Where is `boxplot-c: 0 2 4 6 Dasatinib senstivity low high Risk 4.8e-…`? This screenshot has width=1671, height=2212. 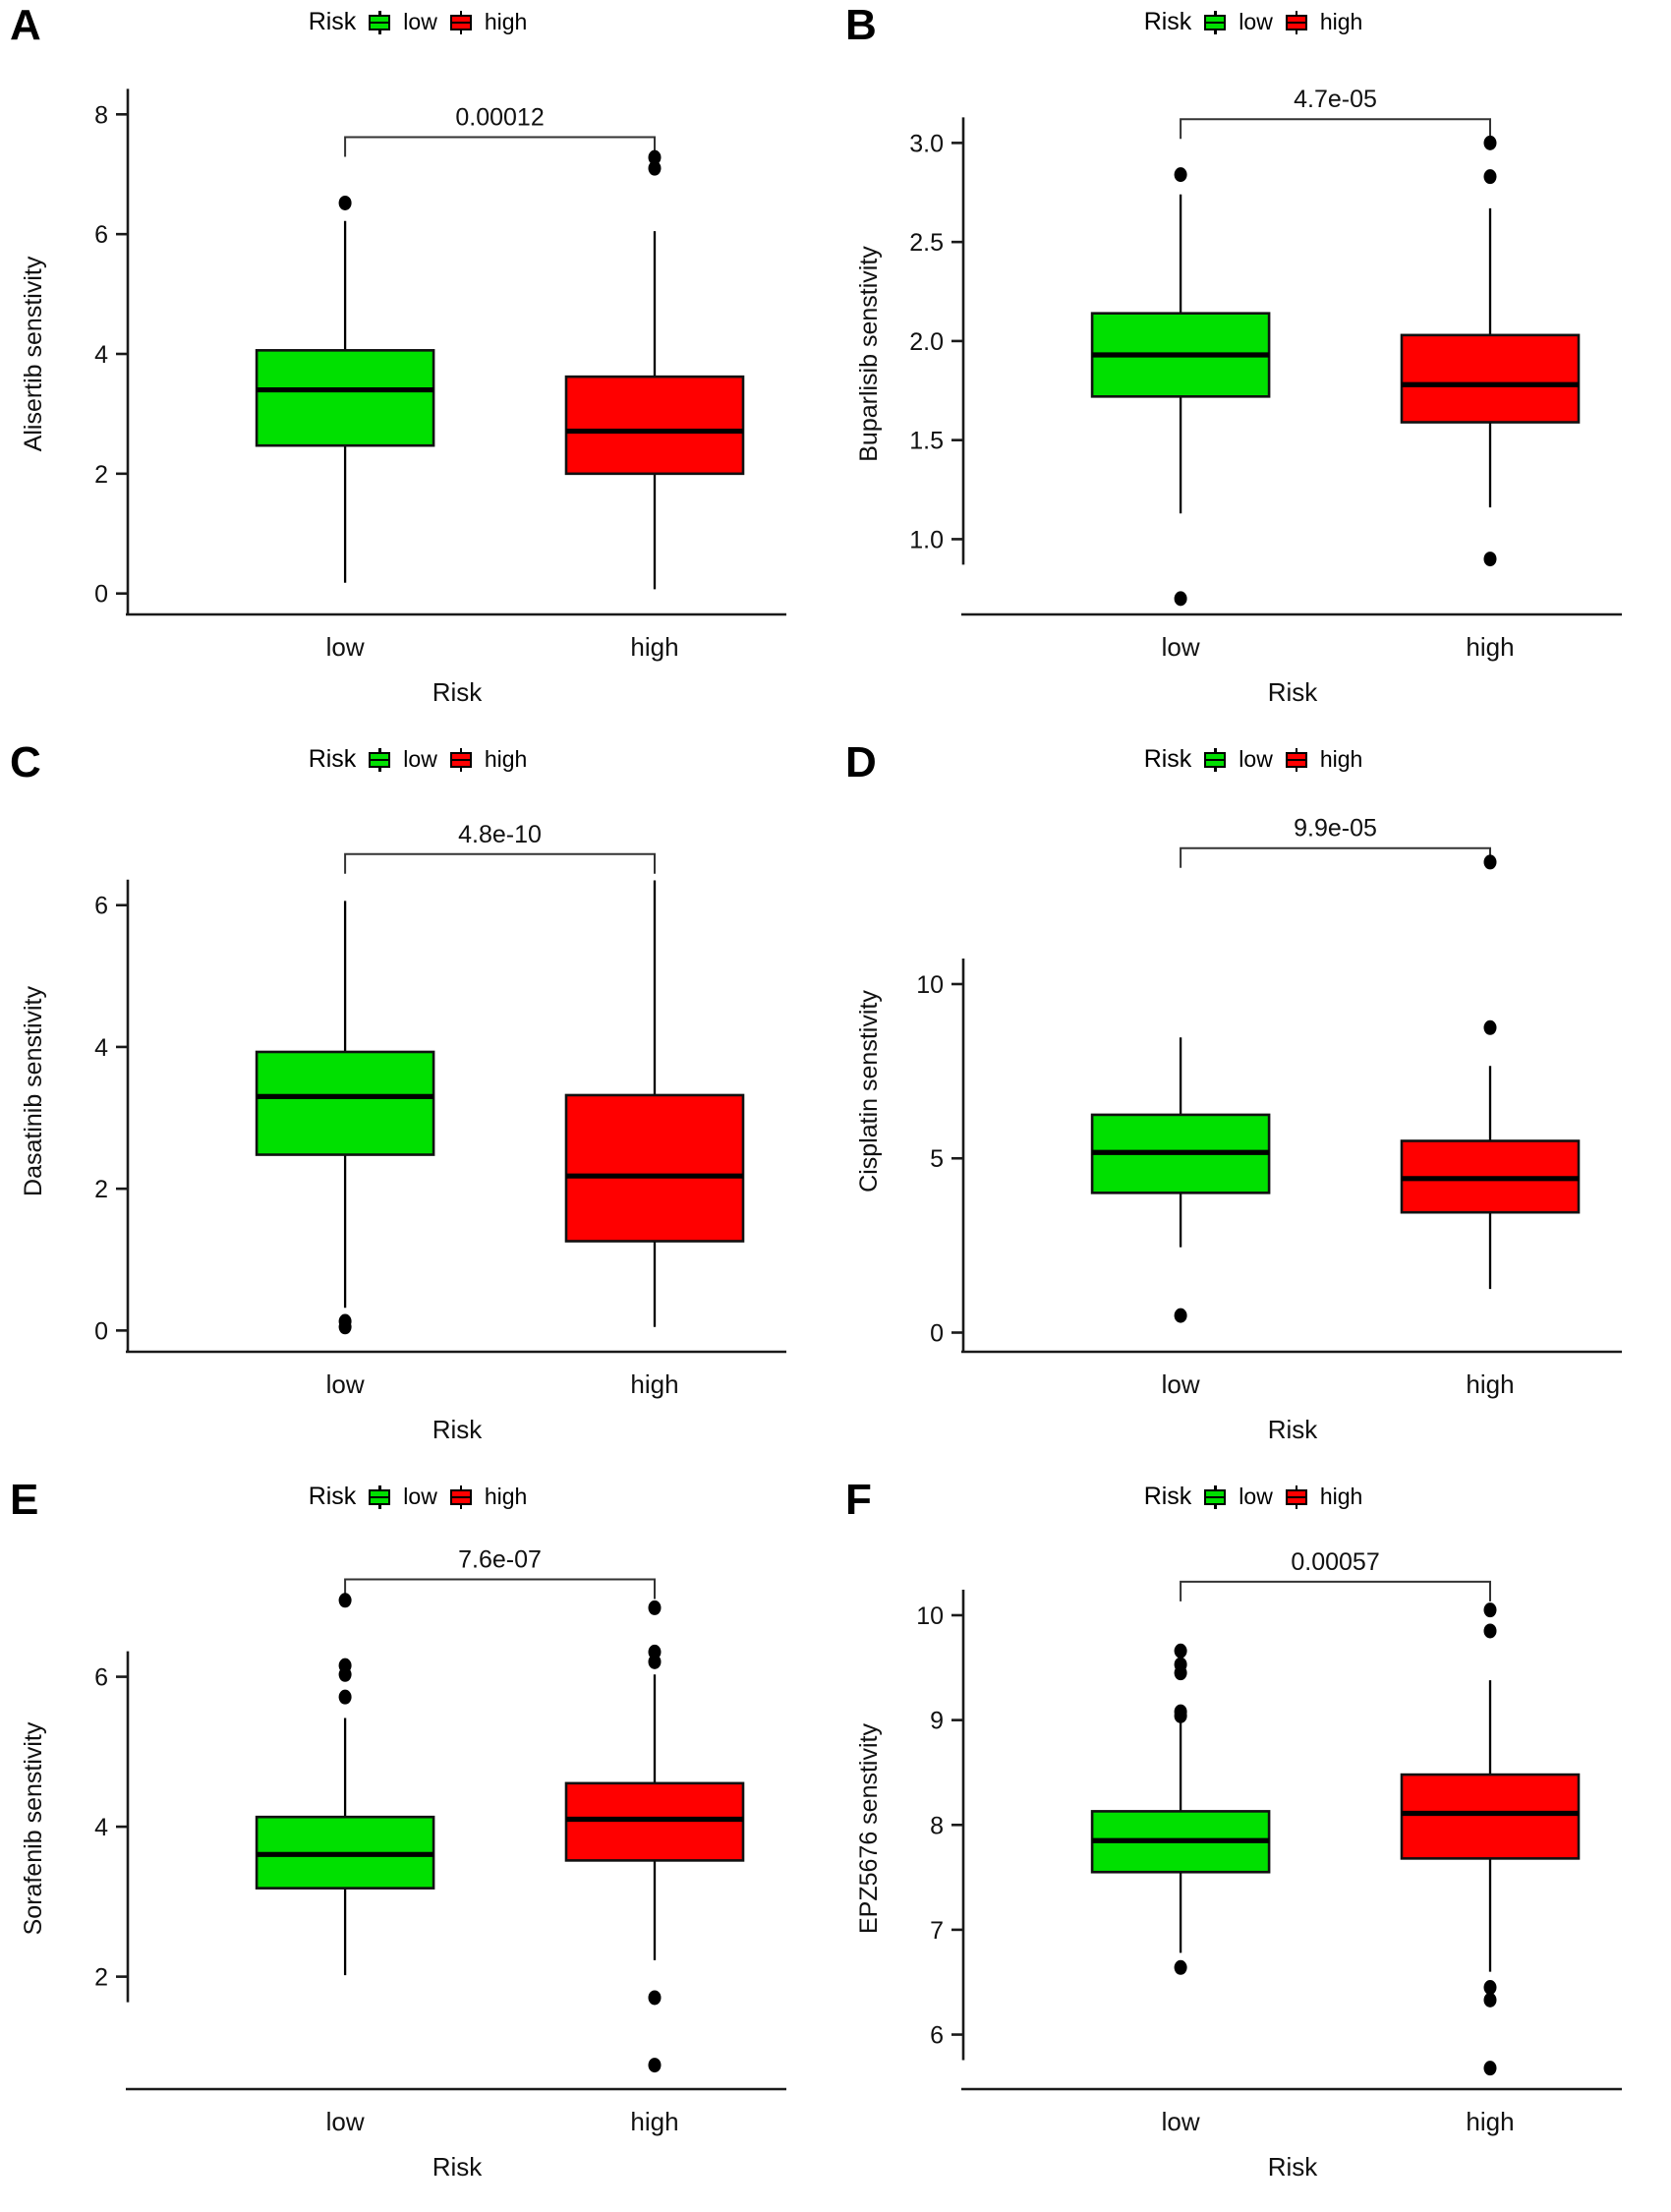
boxplot-c: 0 2 4 6 Dasatinib senstivity low high Risk 4.8e-… is located at coordinates (403, 1133).